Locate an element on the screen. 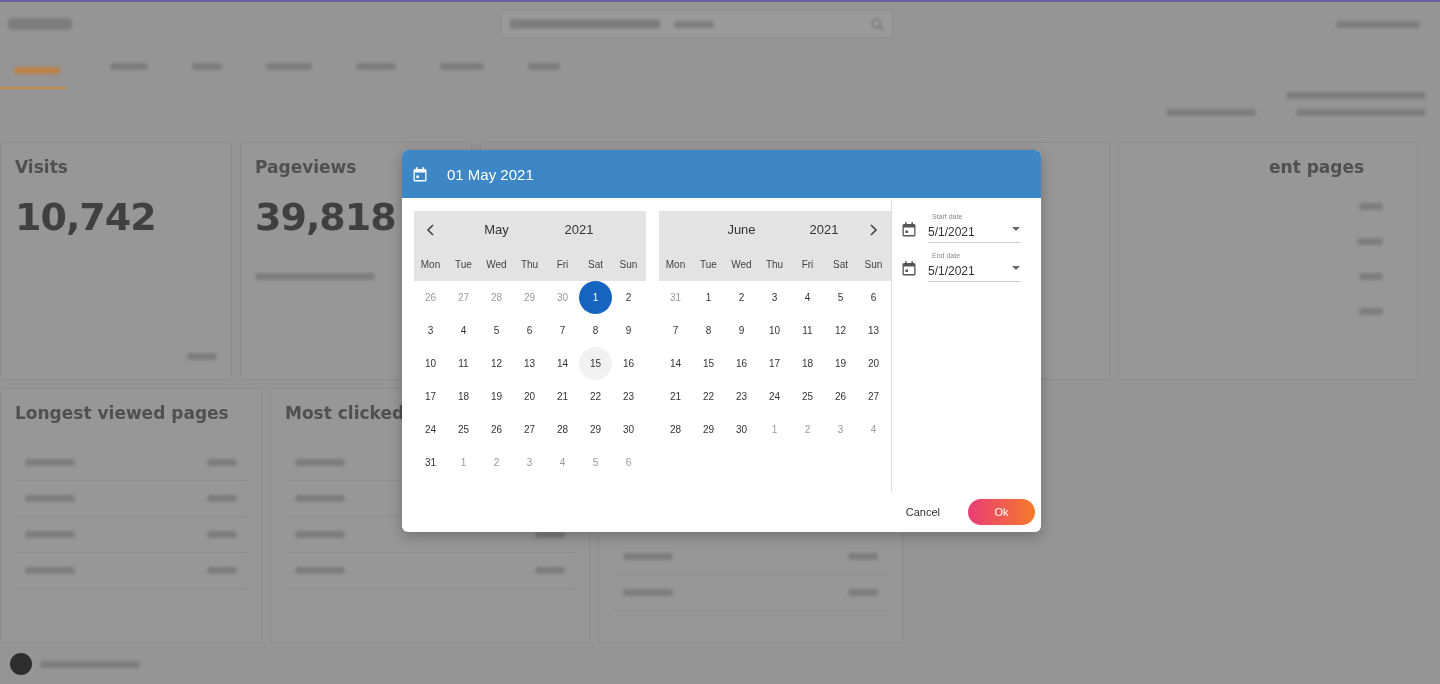 The image size is (1440, 684). cancel-button: Cancel is located at coordinates (922, 512).